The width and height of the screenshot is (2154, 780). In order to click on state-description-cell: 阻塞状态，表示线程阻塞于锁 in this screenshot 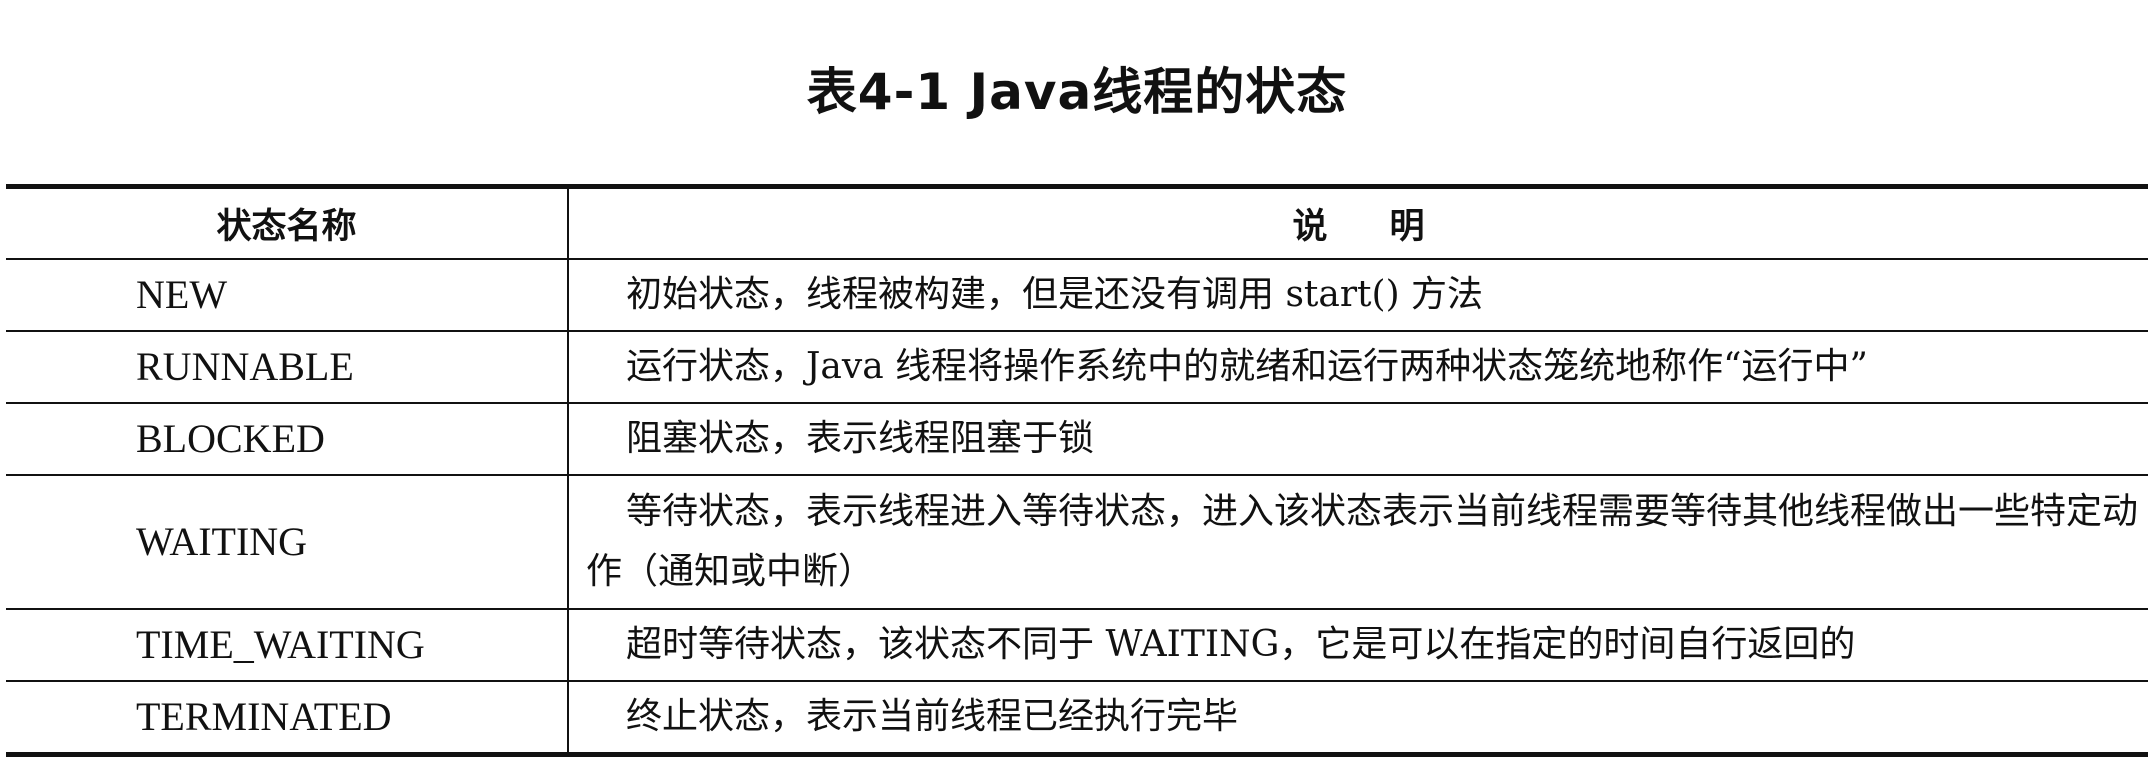, I will do `click(1358, 439)`.